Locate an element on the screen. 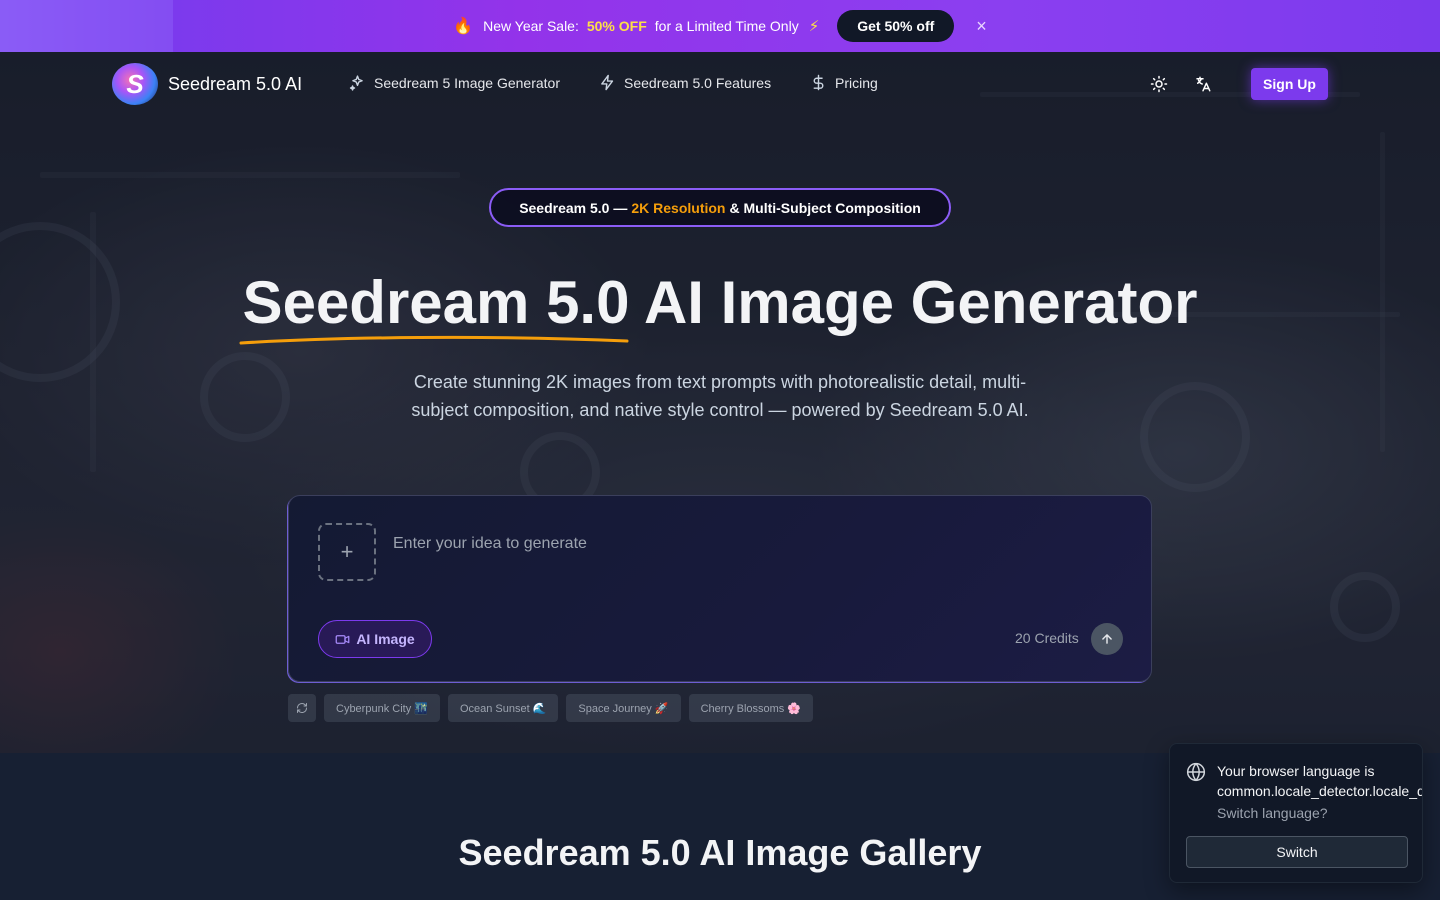 This screenshot has height=900, width=1440. sparkles-icon is located at coordinates (356, 83).